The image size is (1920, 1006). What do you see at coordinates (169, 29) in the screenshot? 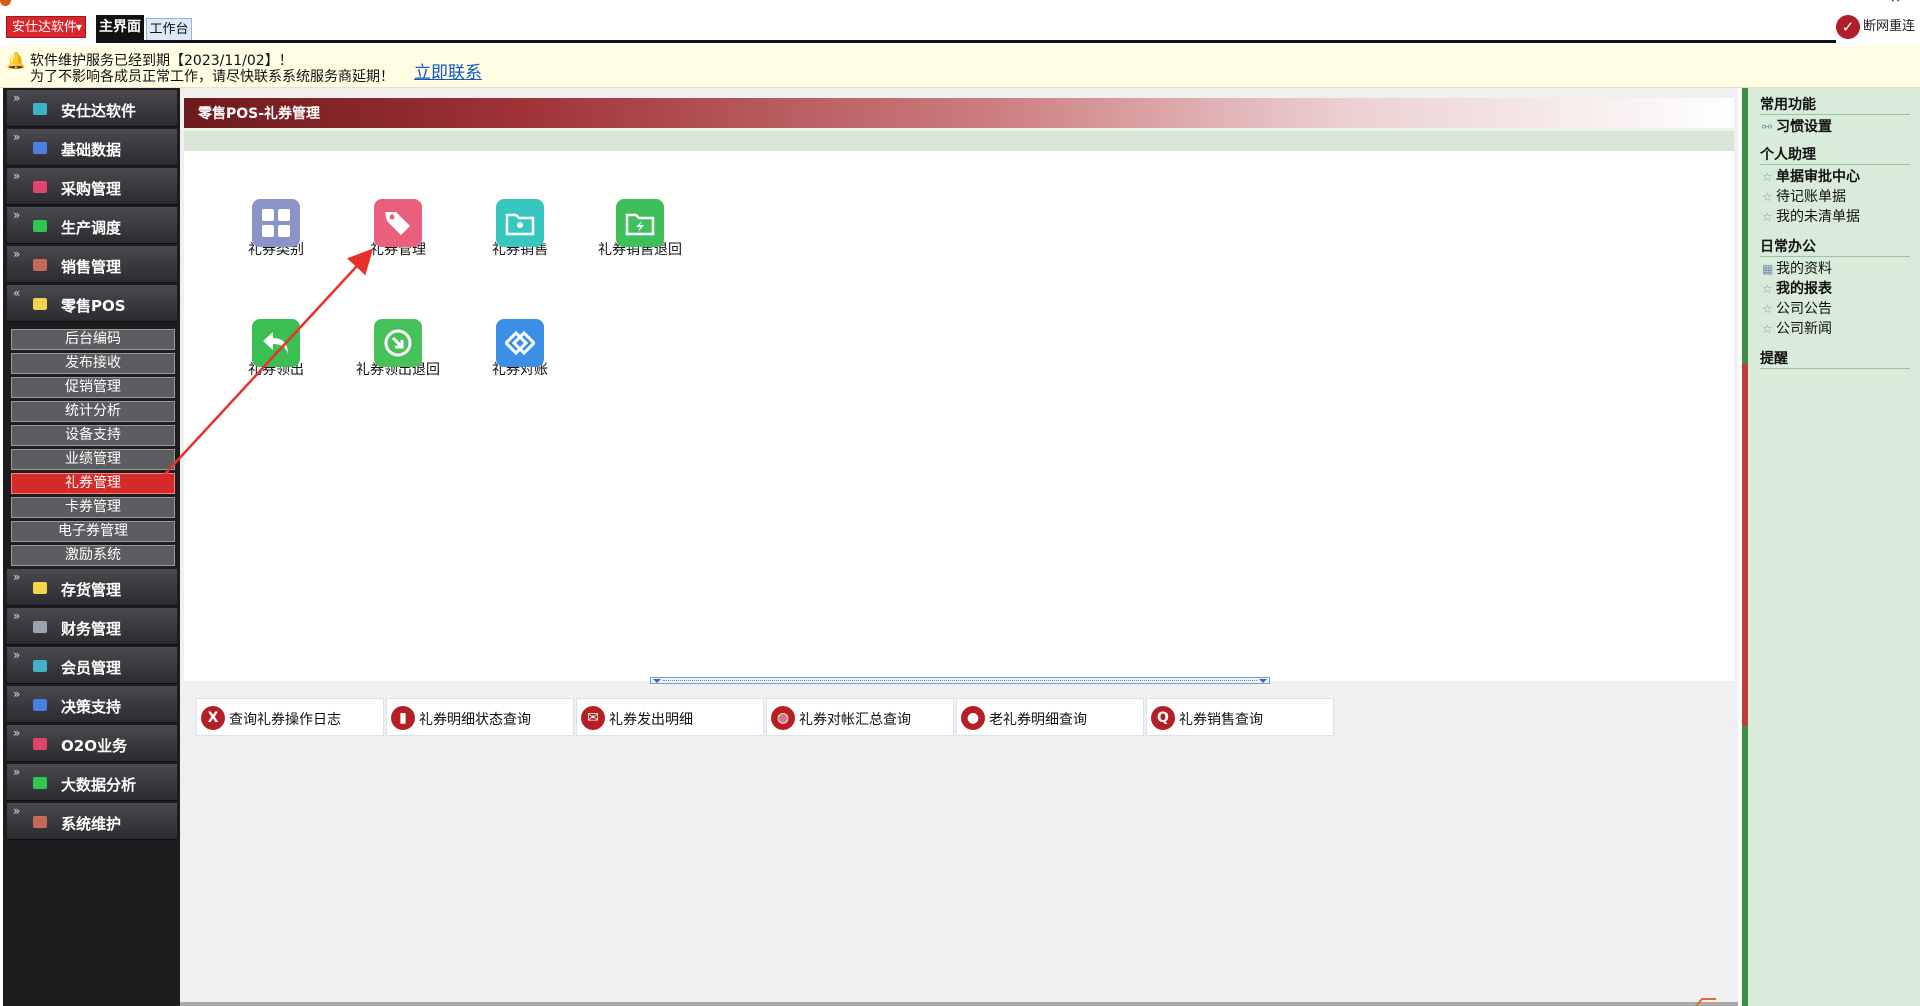
I see `tab-workbench: 工作台` at bounding box center [169, 29].